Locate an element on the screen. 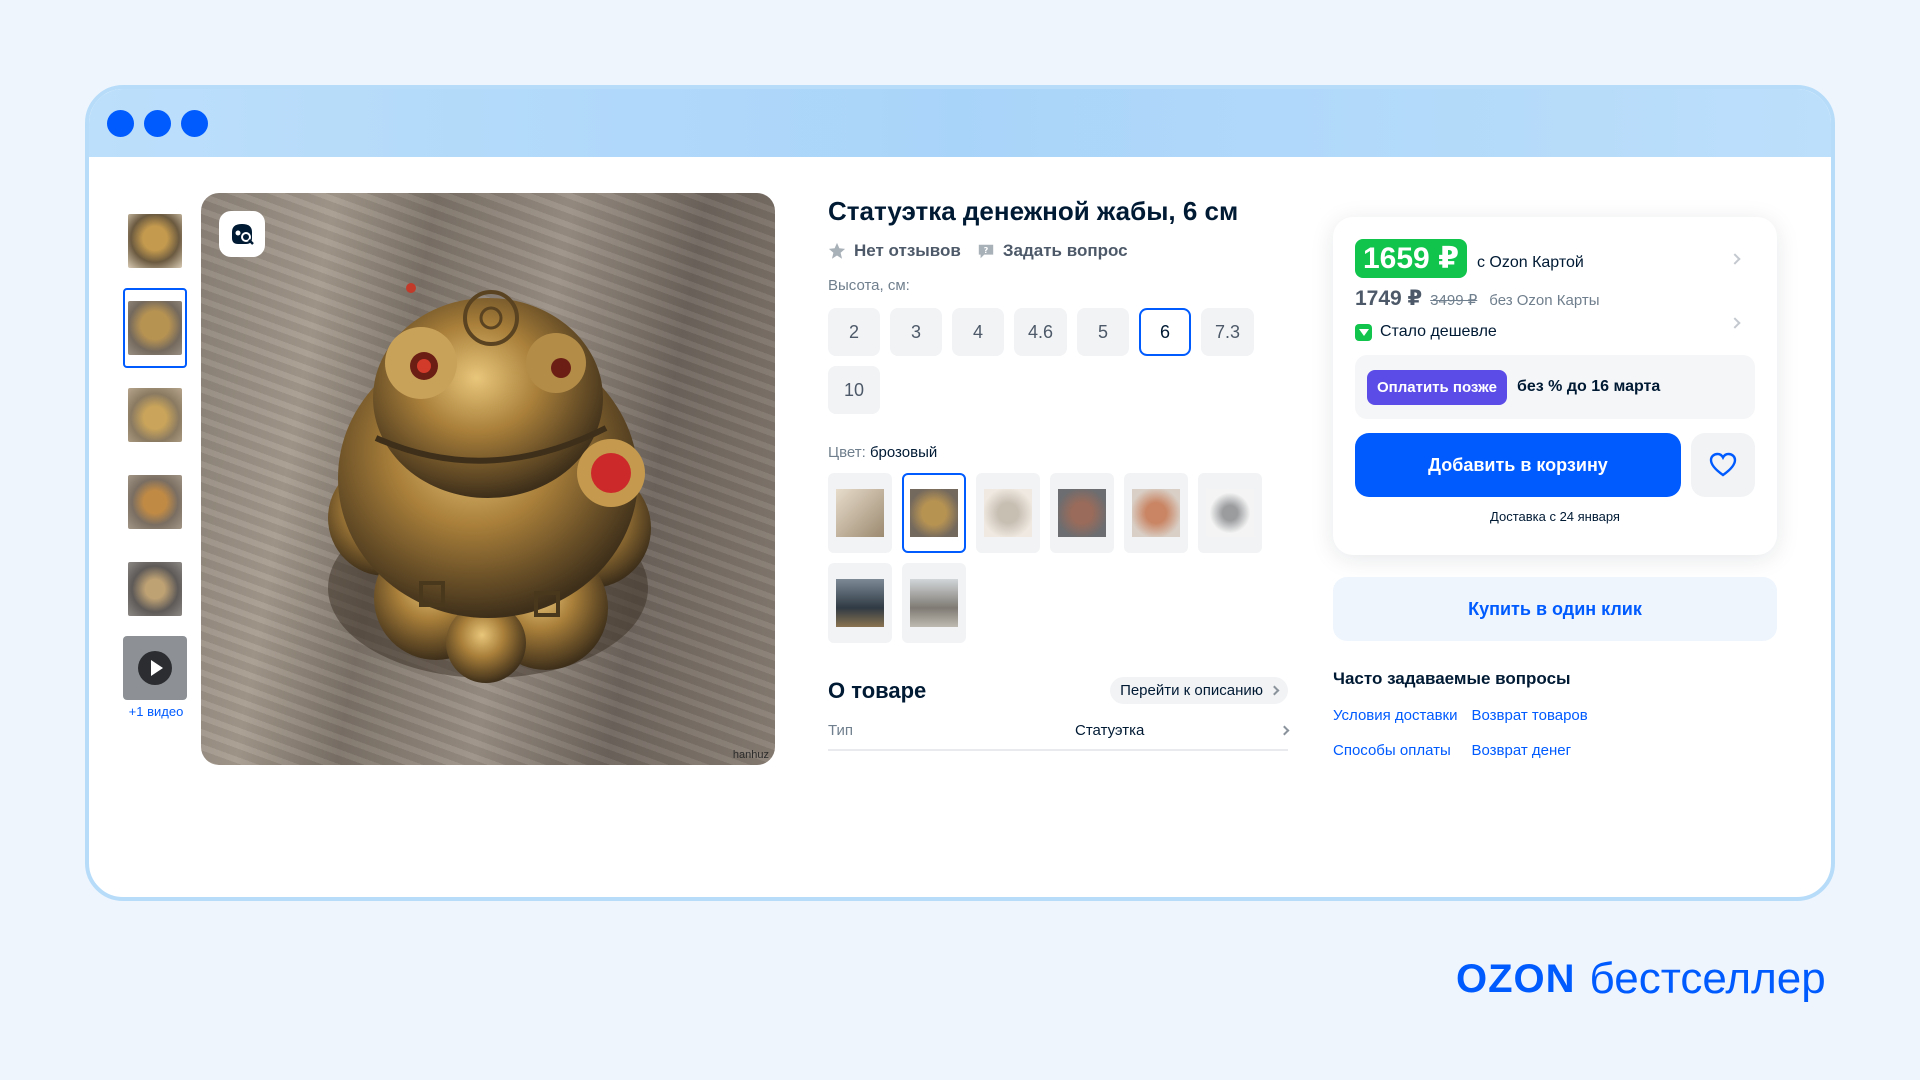 Image resolution: width=1920 pixels, height=1080 pixels. ozon-logo: OZON is located at coordinates (1516, 978).